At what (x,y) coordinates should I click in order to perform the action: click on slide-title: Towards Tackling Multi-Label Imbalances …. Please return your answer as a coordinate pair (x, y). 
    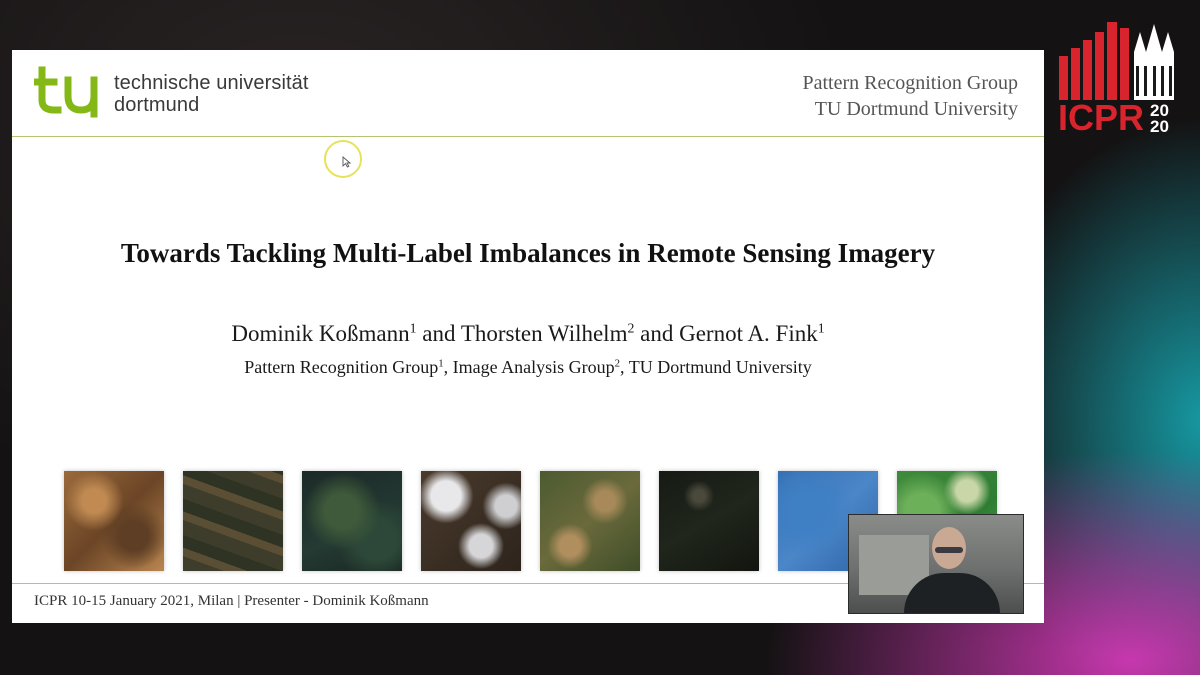
    Looking at the image, I should click on (528, 253).